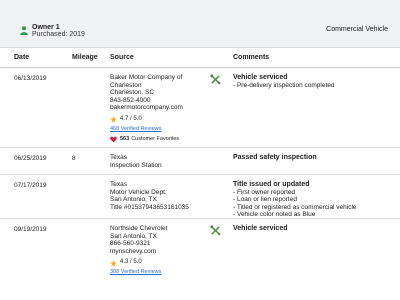  I want to click on owner-title: Owner 1, so click(46, 27).